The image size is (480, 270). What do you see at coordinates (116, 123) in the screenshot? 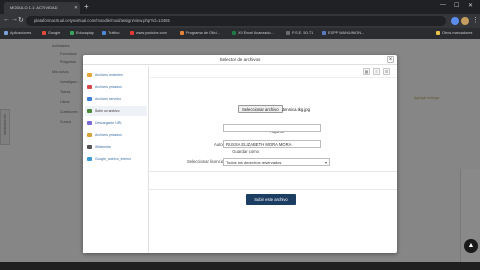
I see `repo-item: Descargador URL` at bounding box center [116, 123].